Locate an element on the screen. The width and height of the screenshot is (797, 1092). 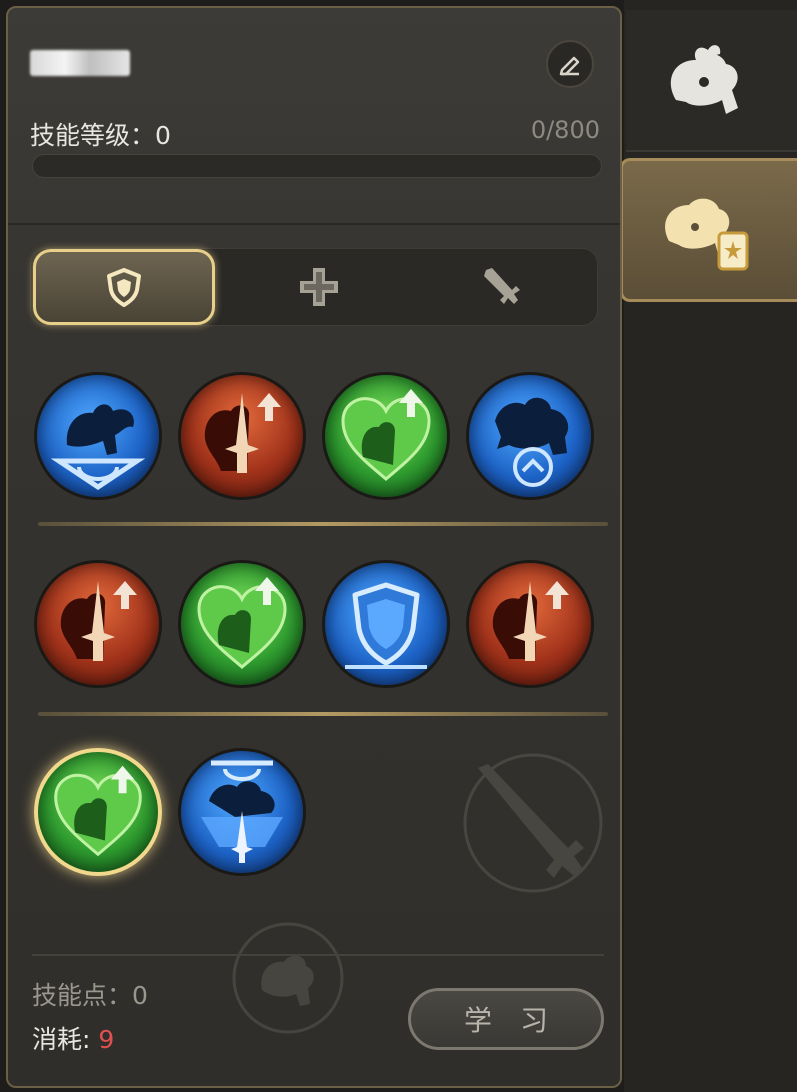
edit-icon is located at coordinates (569, 66).